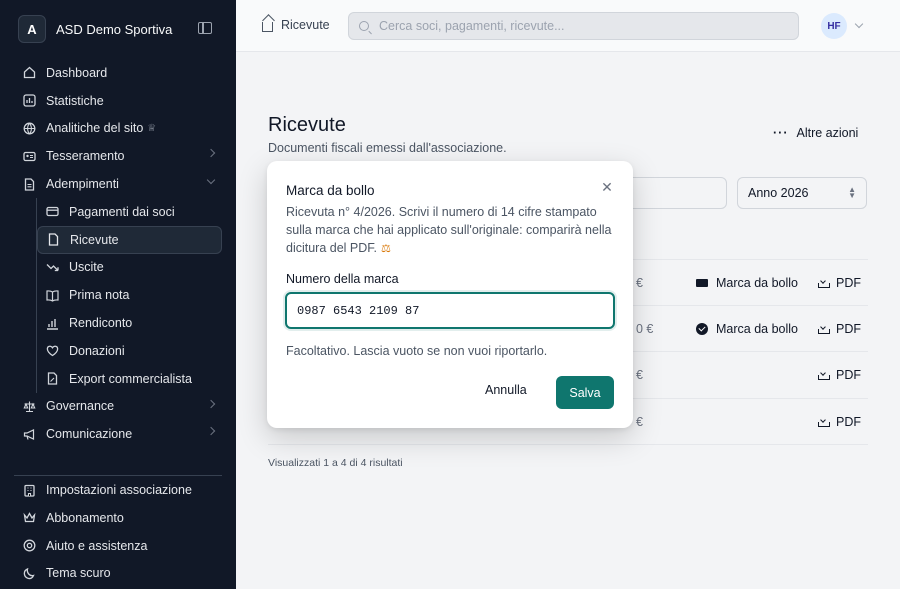 The height and width of the screenshot is (589, 900). I want to click on ticket-icon, so click(702, 283).